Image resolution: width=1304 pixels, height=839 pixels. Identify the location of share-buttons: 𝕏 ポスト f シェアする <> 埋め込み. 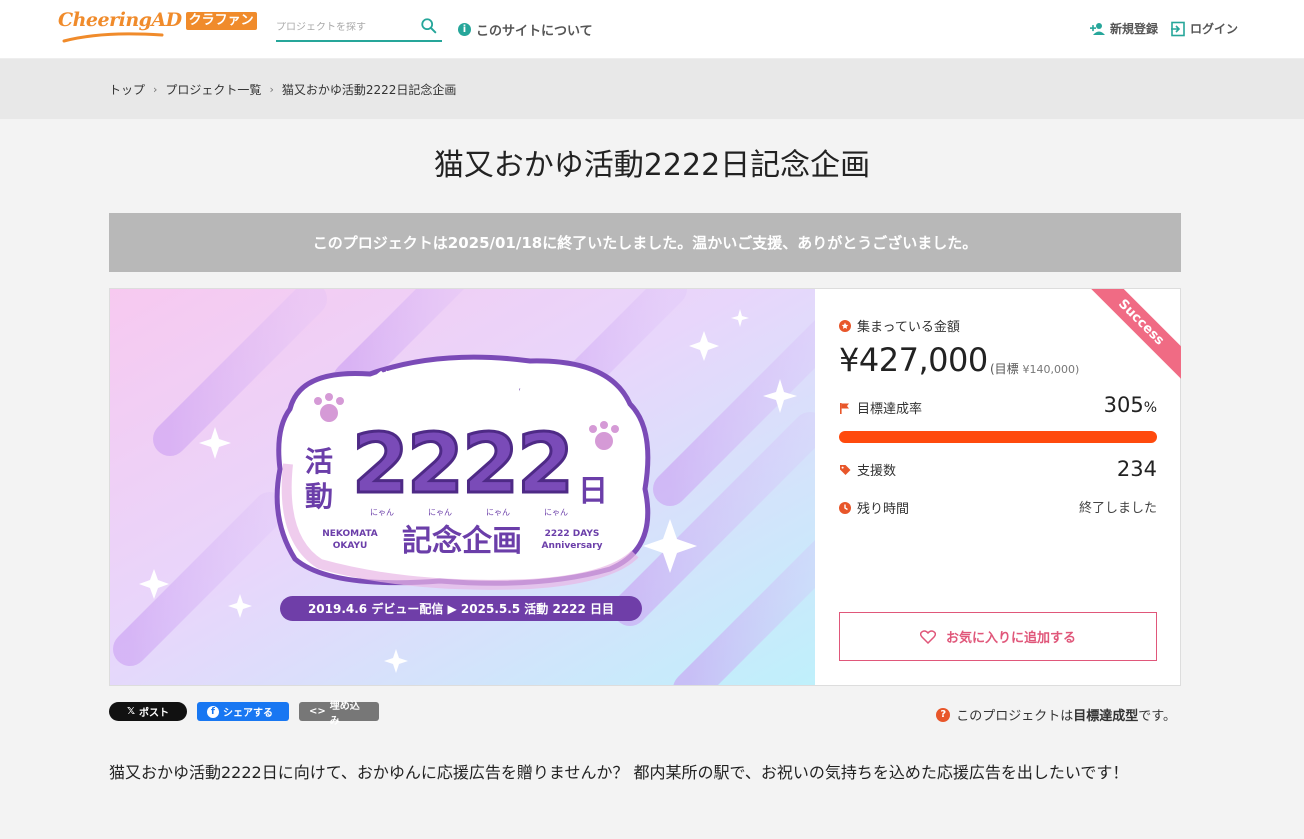
(244, 714).